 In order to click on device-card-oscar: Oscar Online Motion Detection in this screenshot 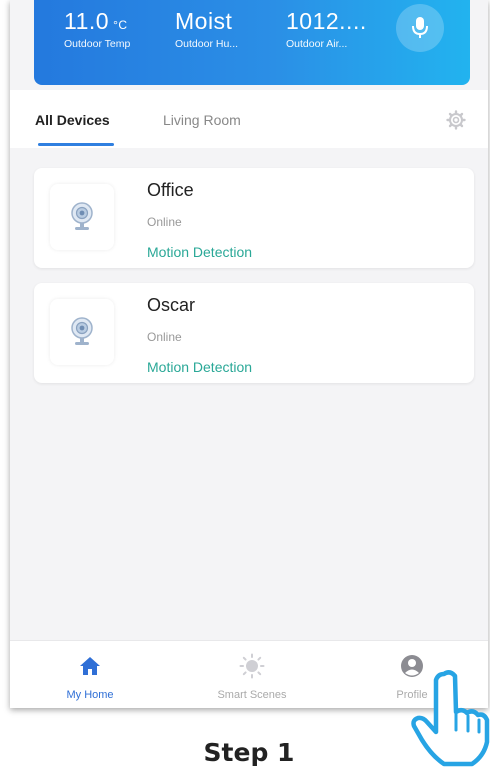, I will do `click(254, 333)`.